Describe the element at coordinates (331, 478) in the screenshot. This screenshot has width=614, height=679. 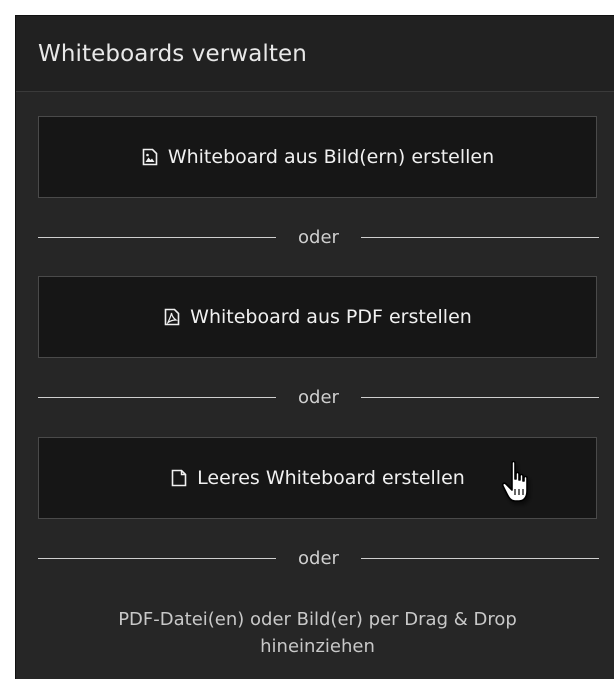
I see `create-empty-whiteboard-label: Leeres Whiteboard erstellen` at that location.